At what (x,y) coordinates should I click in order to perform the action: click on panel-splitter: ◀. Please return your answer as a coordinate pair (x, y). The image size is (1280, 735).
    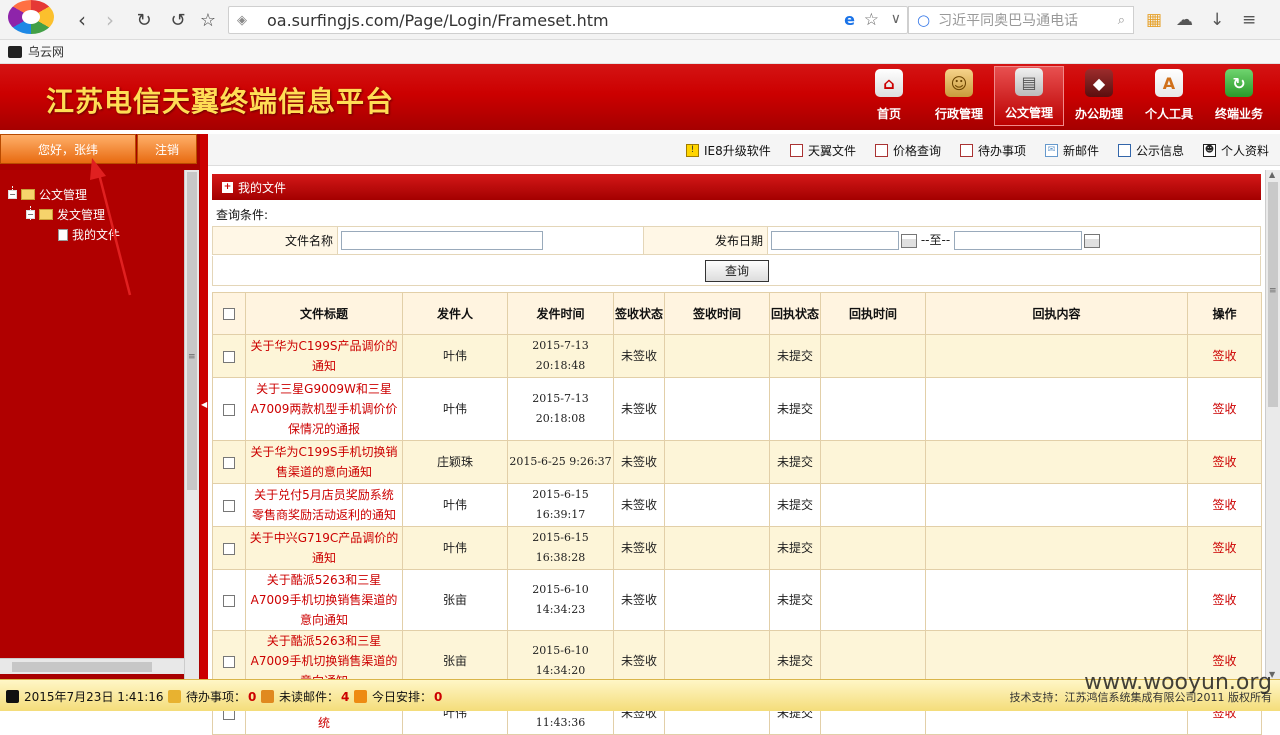
    Looking at the image, I should click on (204, 406).